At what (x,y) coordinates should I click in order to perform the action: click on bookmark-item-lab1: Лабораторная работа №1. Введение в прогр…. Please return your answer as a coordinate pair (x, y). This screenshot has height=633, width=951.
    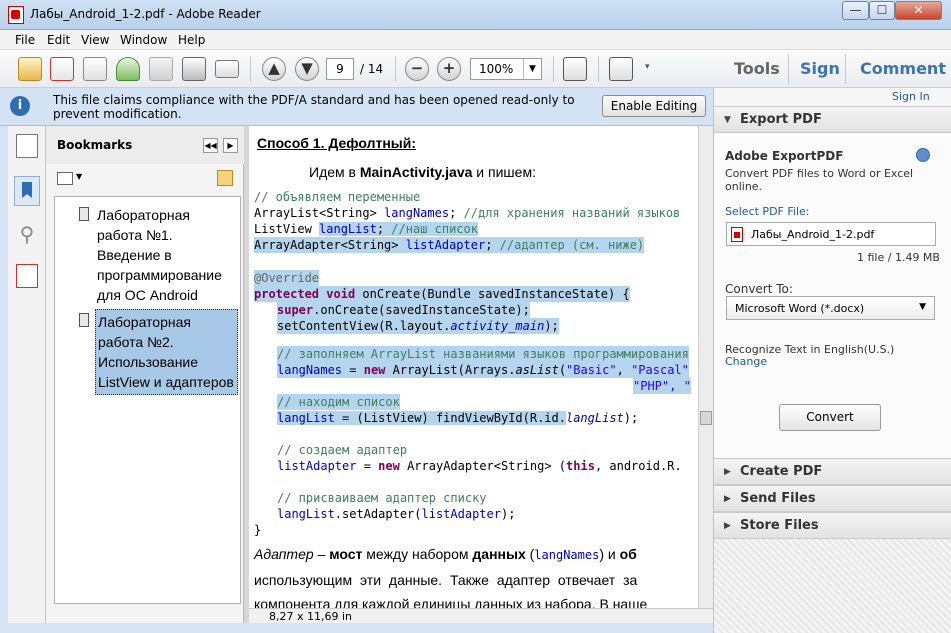
    Looking at the image, I should click on (147, 254).